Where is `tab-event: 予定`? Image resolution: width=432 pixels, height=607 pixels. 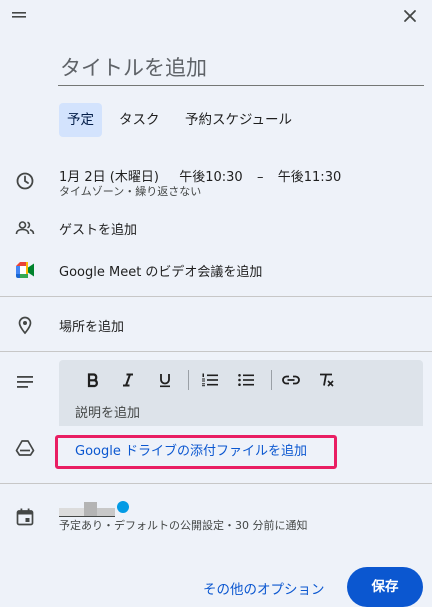 tab-event: 予定 is located at coordinates (80, 120).